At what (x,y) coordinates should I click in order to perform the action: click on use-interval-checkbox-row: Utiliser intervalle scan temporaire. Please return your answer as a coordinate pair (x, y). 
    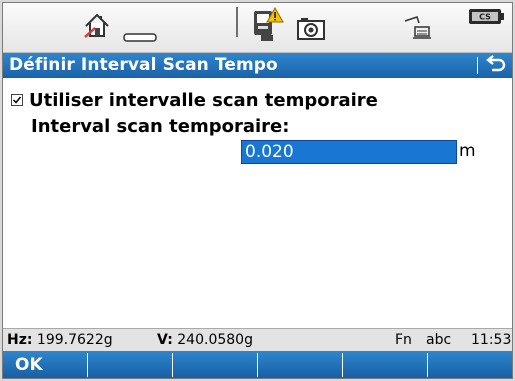
    Looking at the image, I should click on (194, 100).